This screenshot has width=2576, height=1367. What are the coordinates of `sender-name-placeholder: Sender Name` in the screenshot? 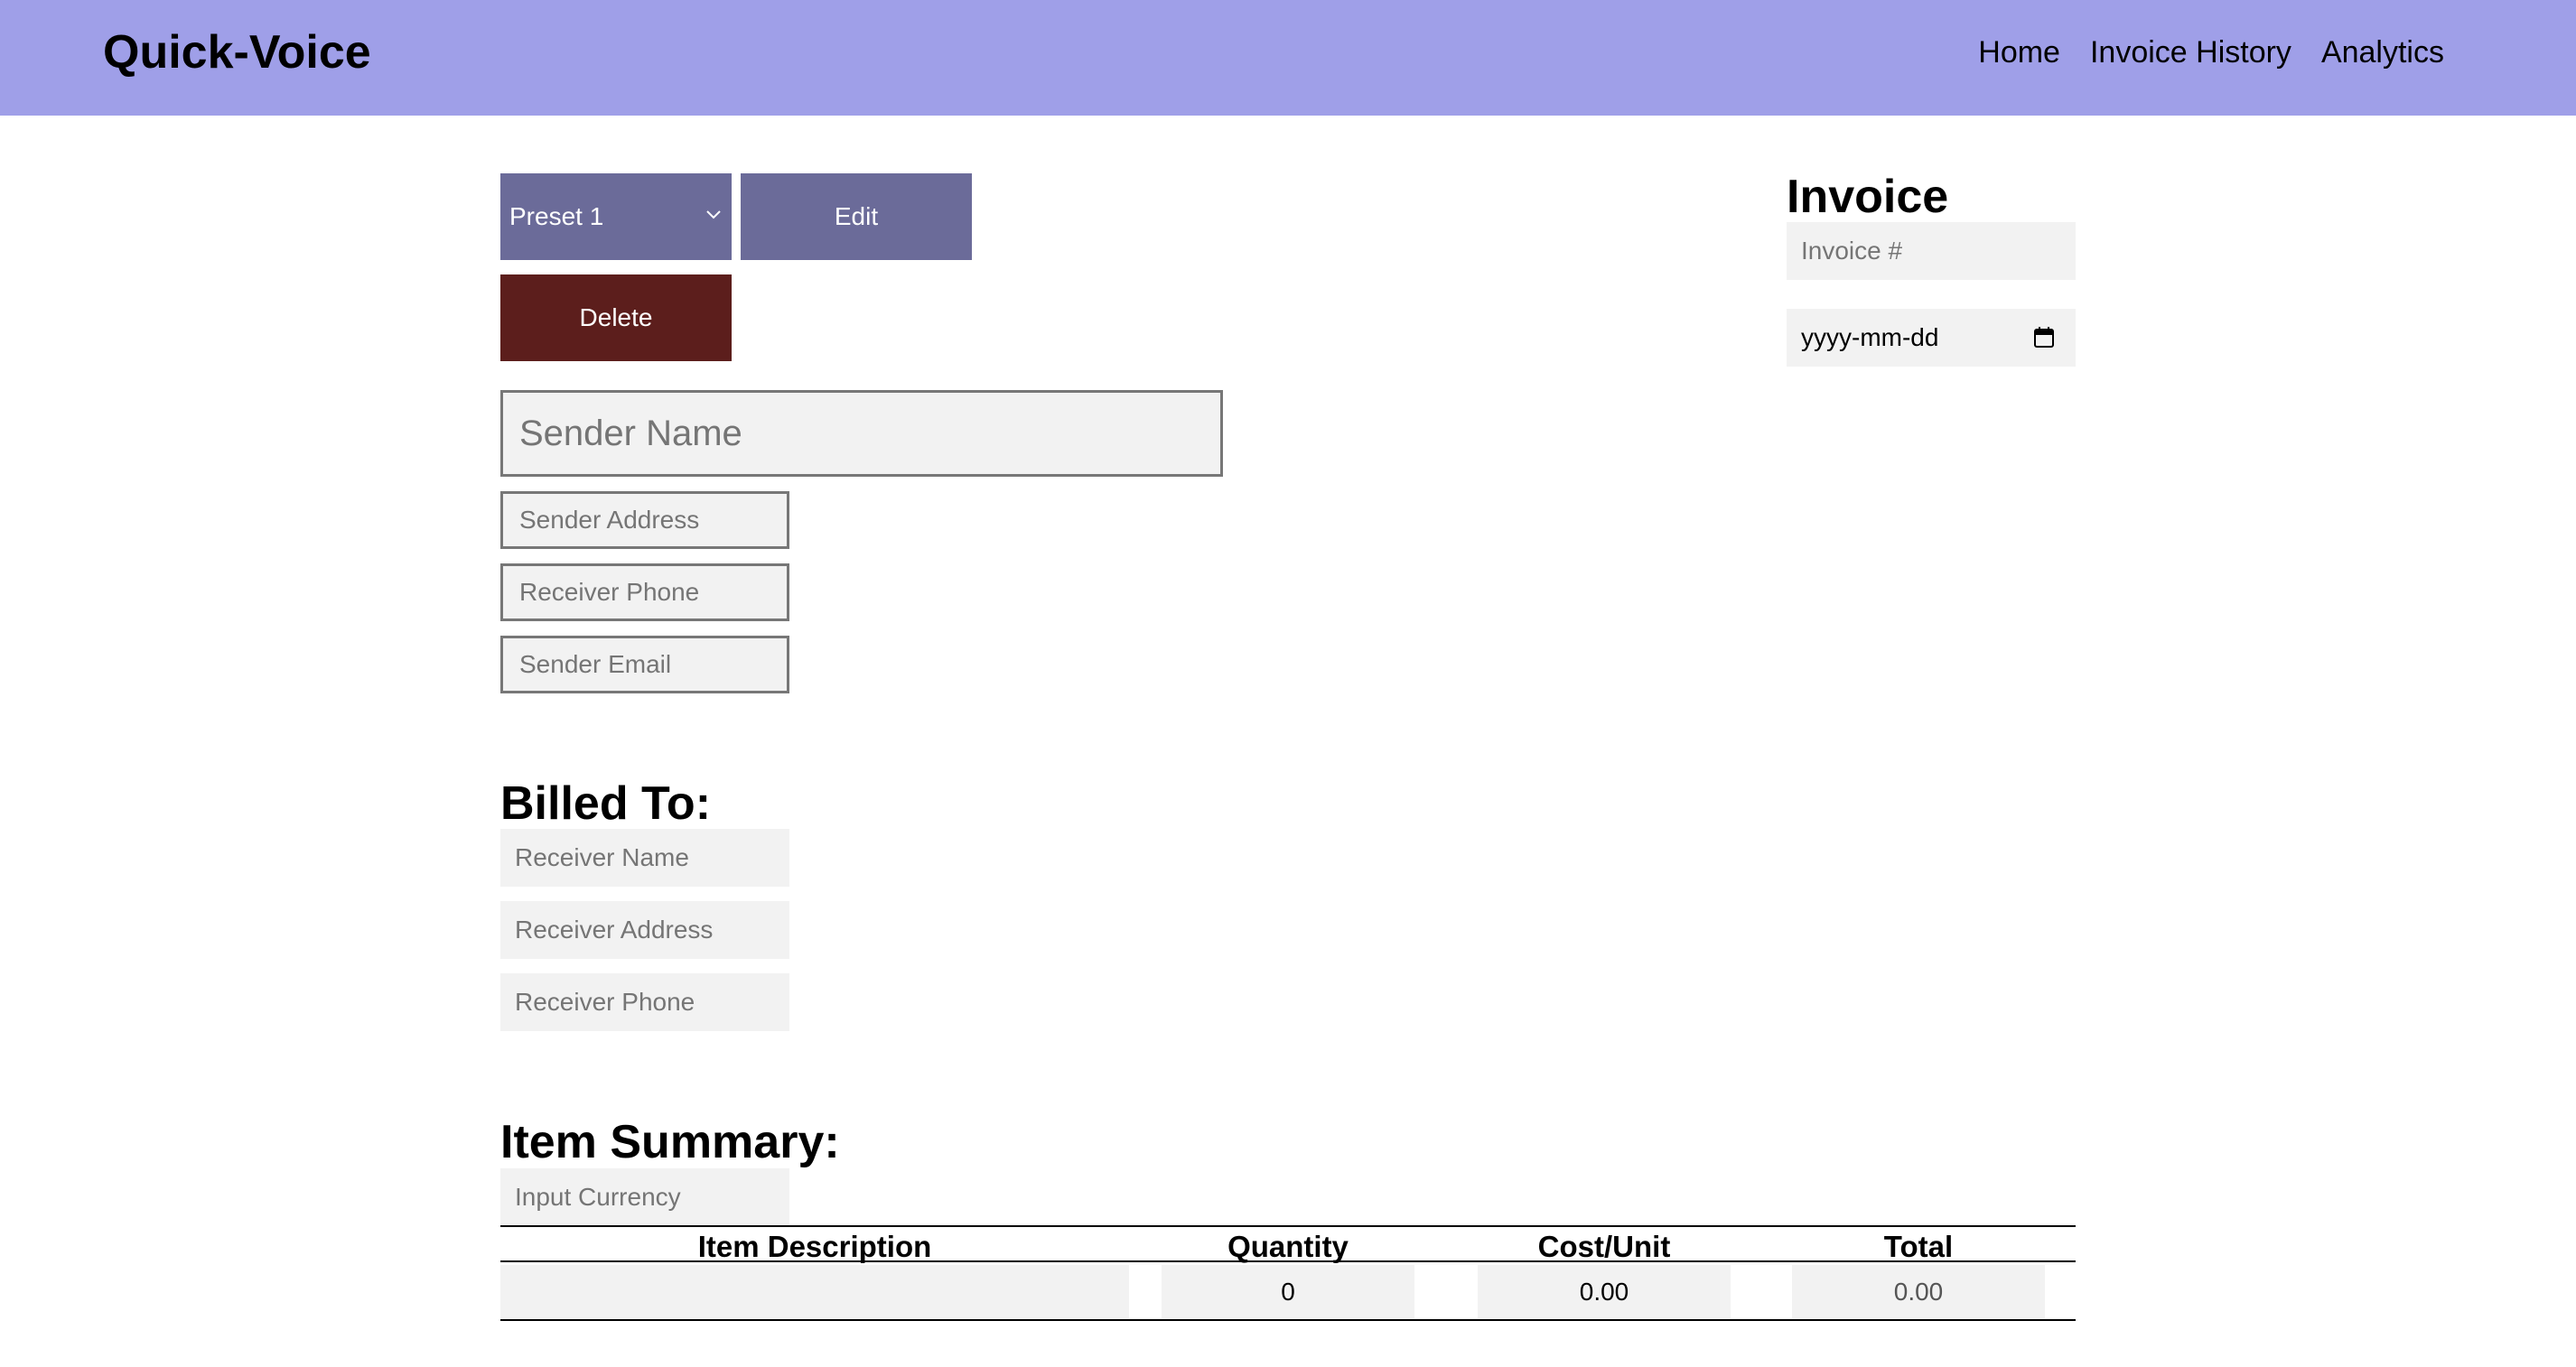 It's located at (630, 433).